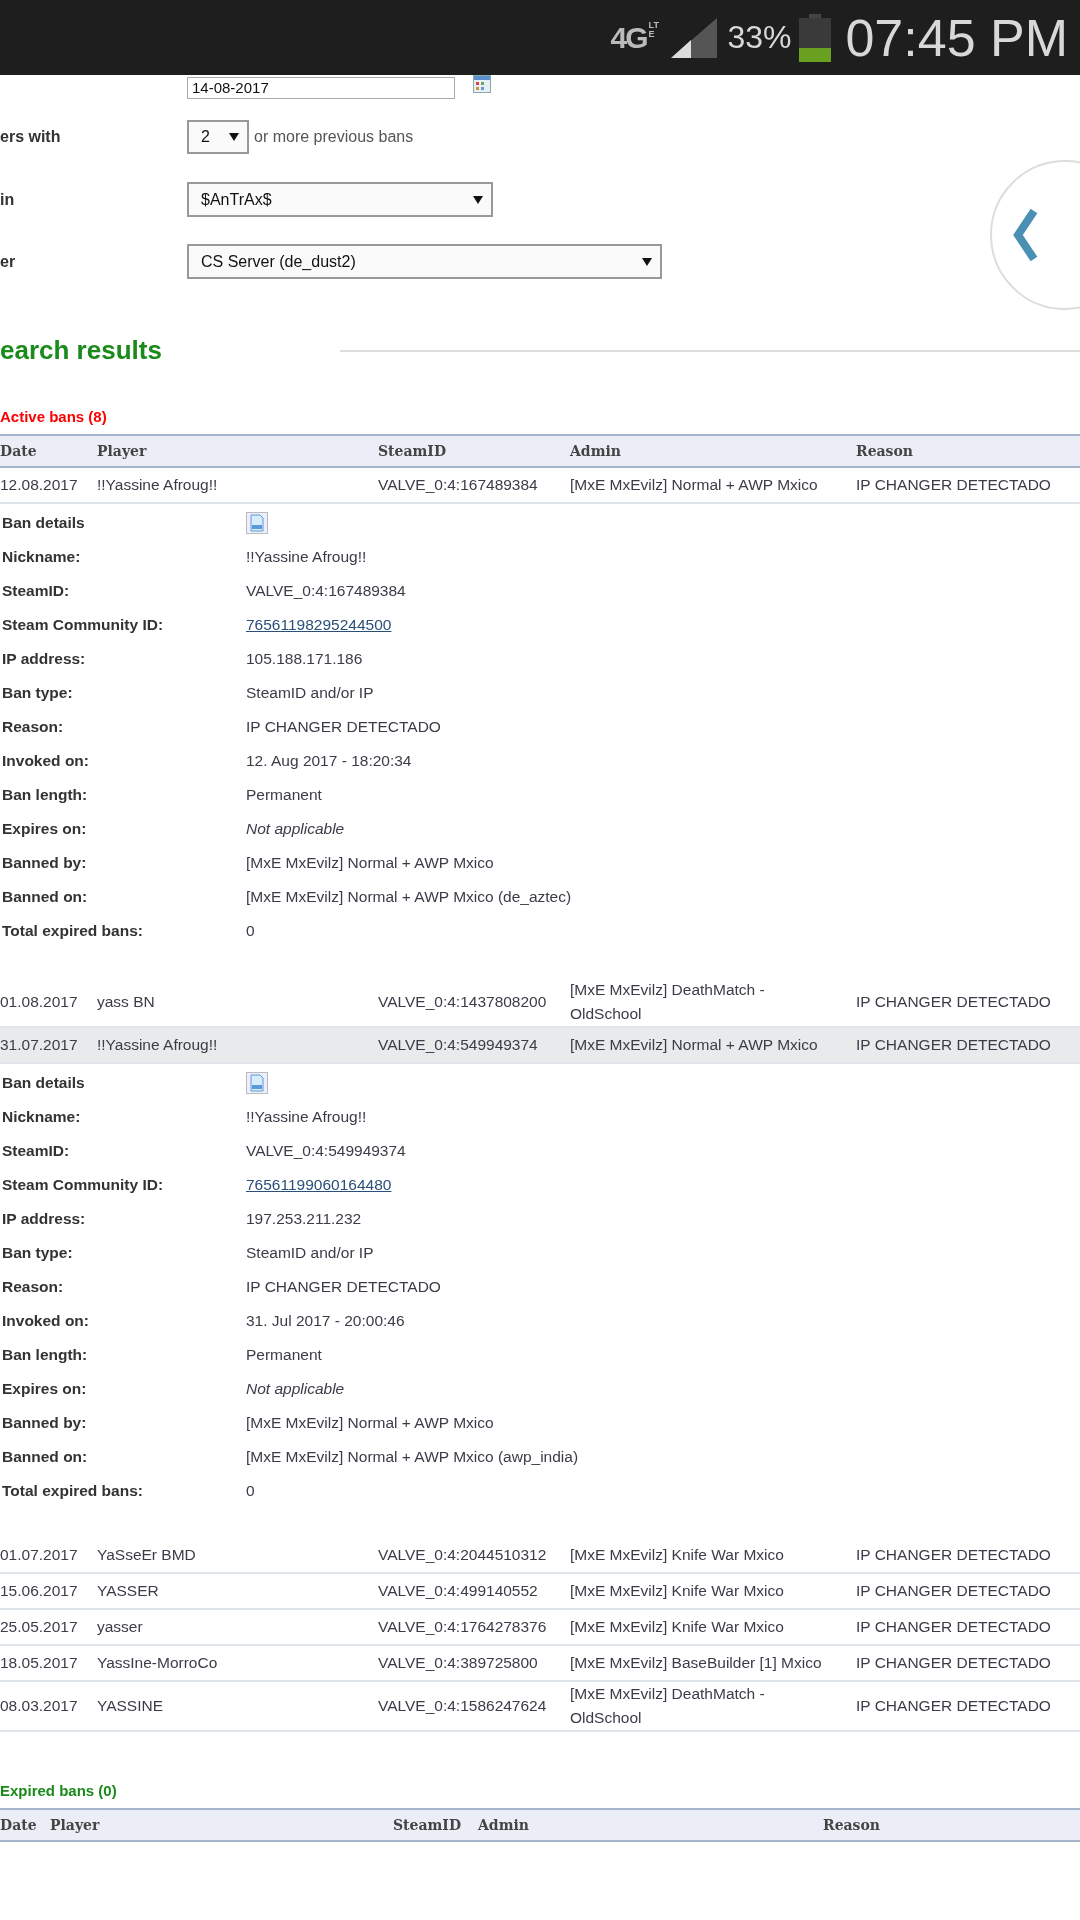 The height and width of the screenshot is (1920, 1080). Describe the element at coordinates (696, 1663) in the screenshot. I see `table-cell-text: [MxE MxEvilz] BaseBuilder [1] Mxico` at that location.